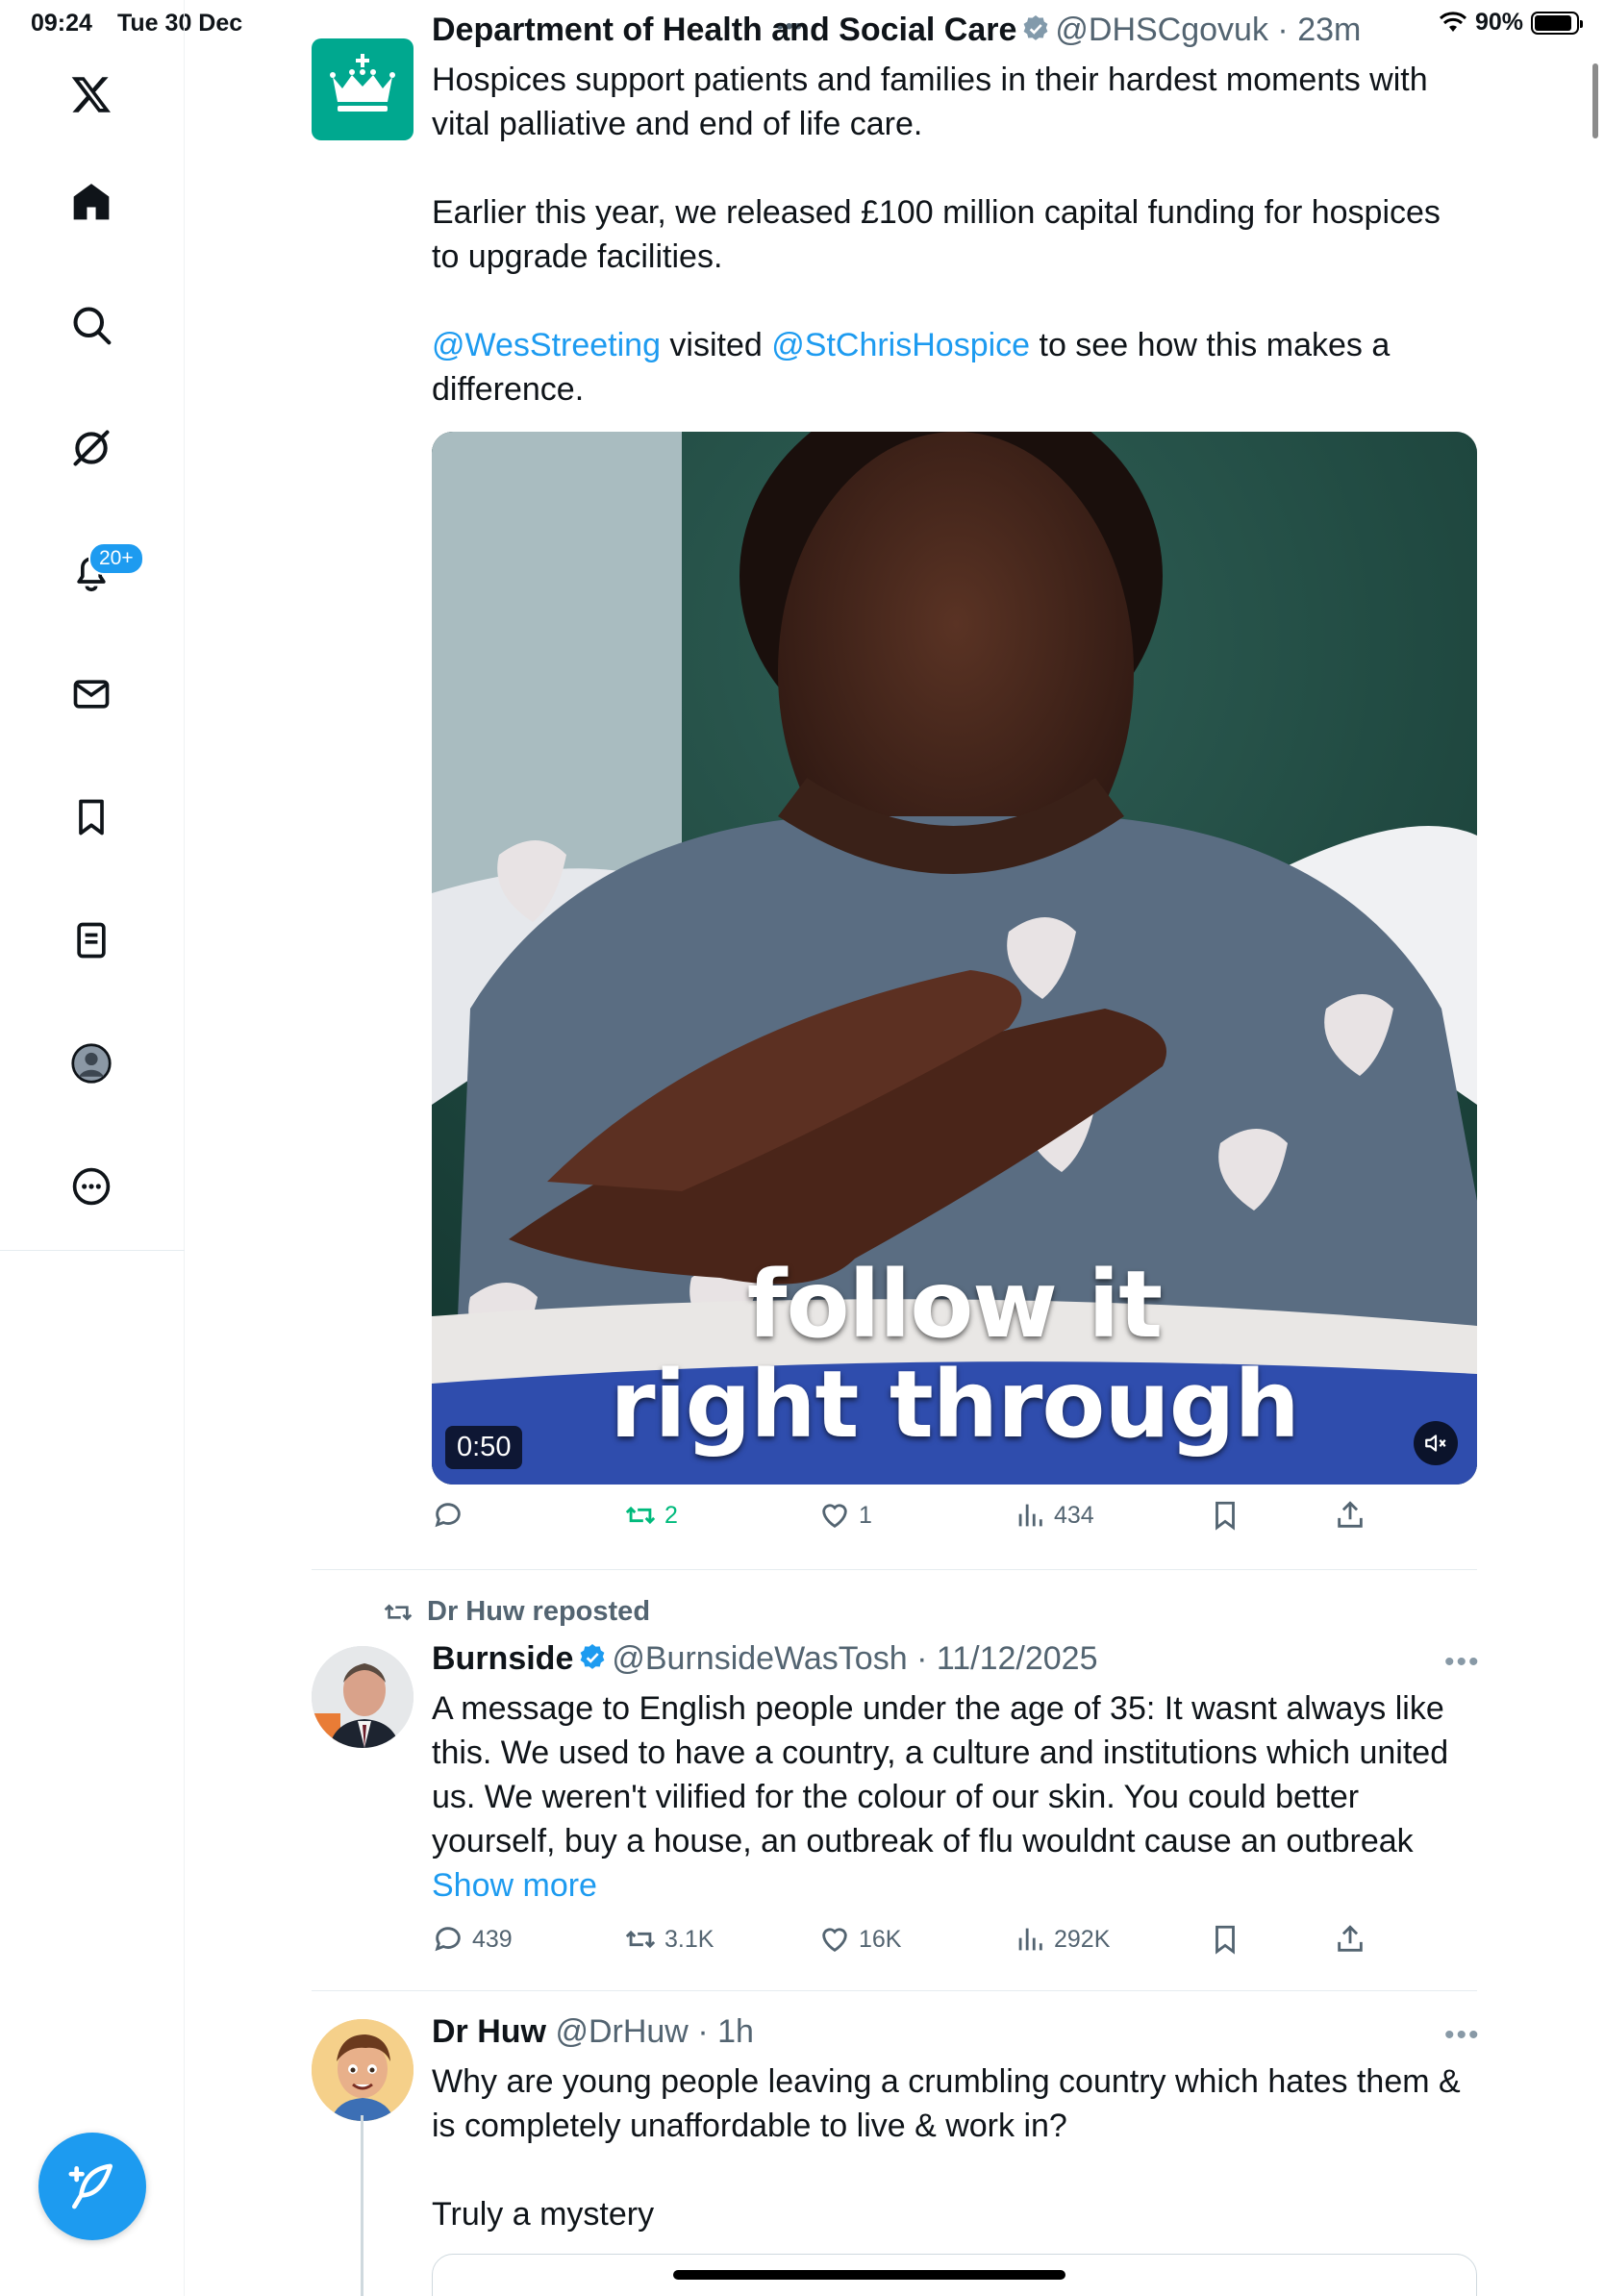  Describe the element at coordinates (1054, 1515) in the screenshot. I see `views-button: 434` at that location.